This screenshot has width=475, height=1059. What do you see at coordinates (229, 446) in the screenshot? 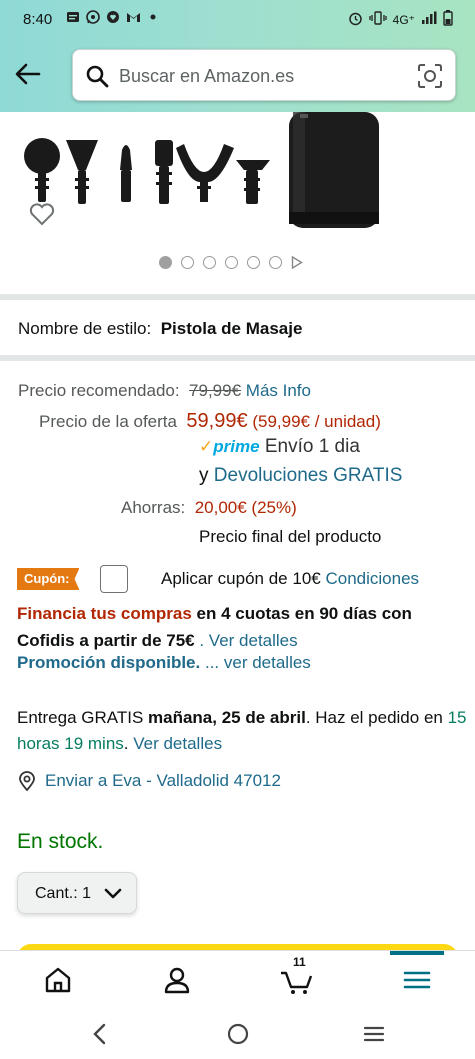
I see `prime-logo: ✓prime` at bounding box center [229, 446].